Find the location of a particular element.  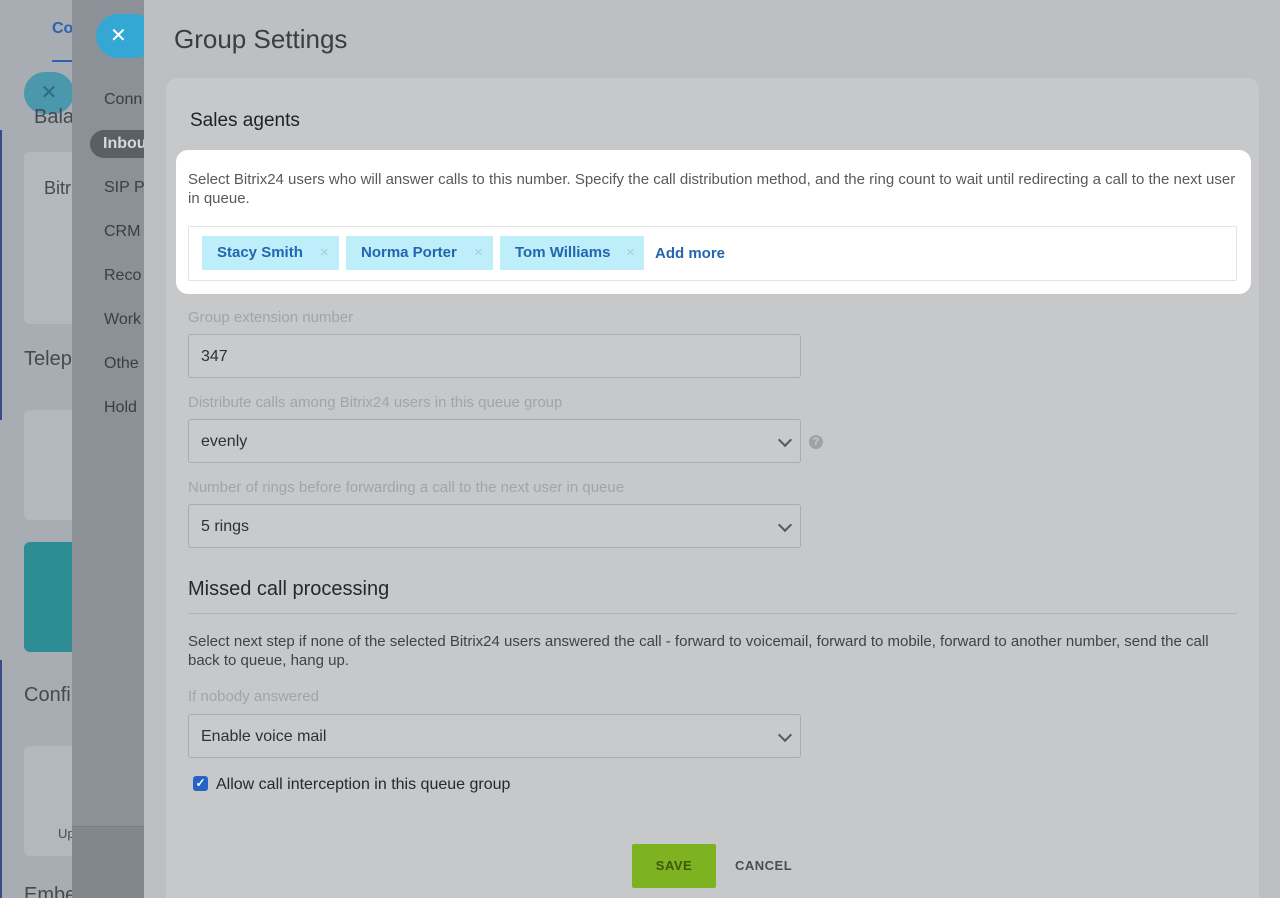

slider-menu-item: SIP P is located at coordinates (124, 188).